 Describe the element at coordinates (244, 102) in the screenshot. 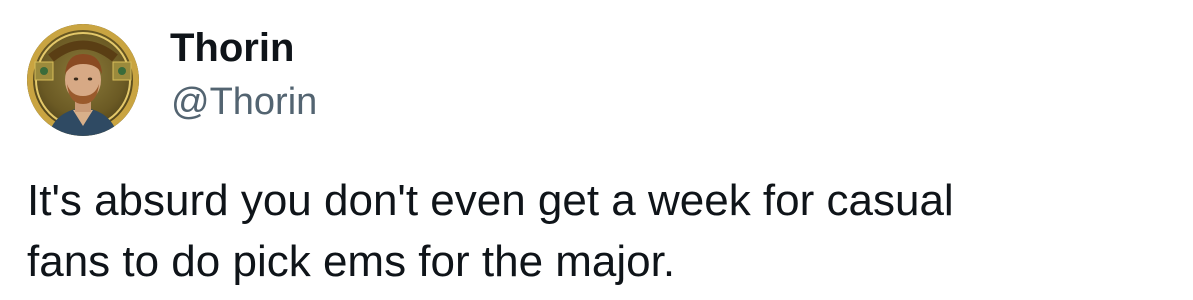

I see `author-handle: @Thorin` at that location.